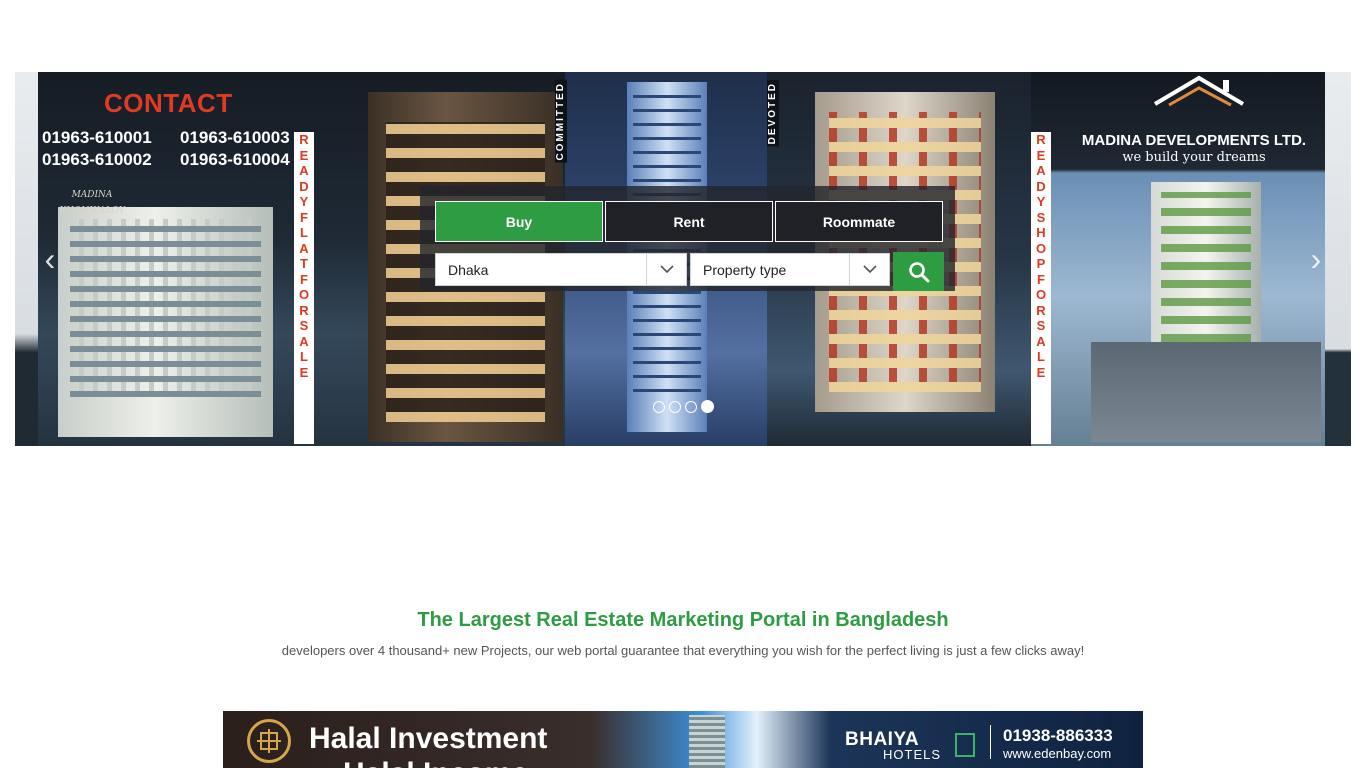 The width and height of the screenshot is (1366, 768). What do you see at coordinates (561, 121) in the screenshot?
I see `vertical-text-committed: COMMITTED` at bounding box center [561, 121].